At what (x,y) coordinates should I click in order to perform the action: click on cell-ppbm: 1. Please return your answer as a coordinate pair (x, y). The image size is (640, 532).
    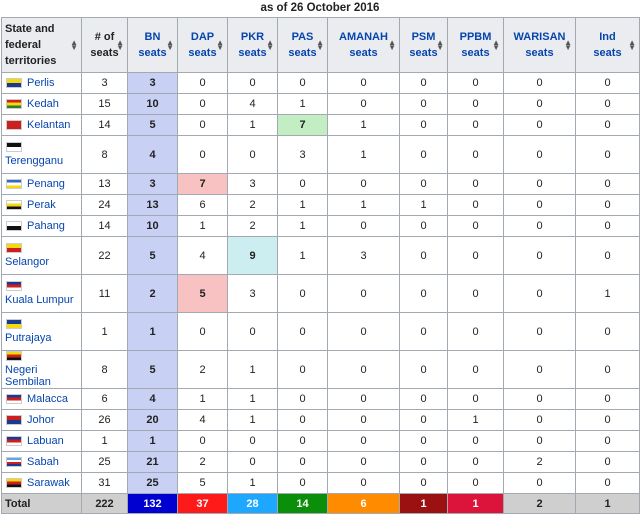
    Looking at the image, I should click on (475, 420).